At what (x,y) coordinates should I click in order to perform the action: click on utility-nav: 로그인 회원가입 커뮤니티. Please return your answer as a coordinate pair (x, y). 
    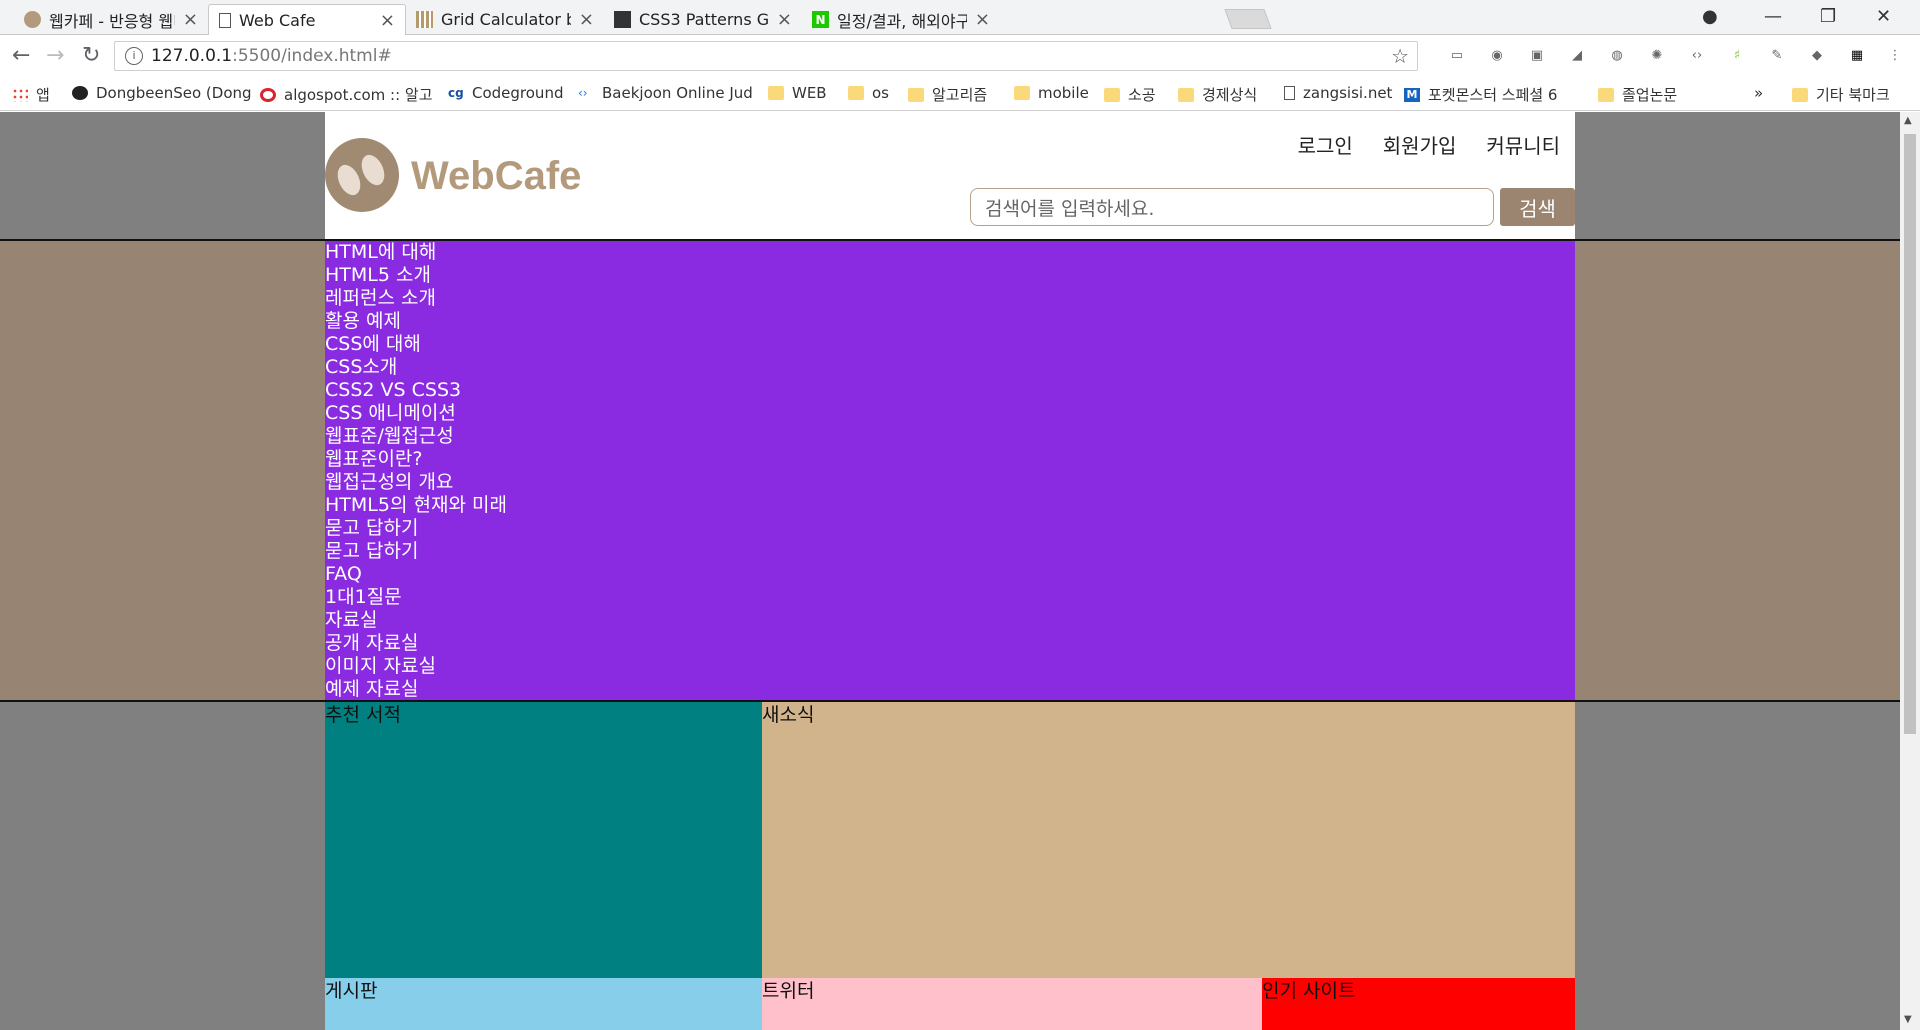
    Looking at the image, I should click on (1429, 144).